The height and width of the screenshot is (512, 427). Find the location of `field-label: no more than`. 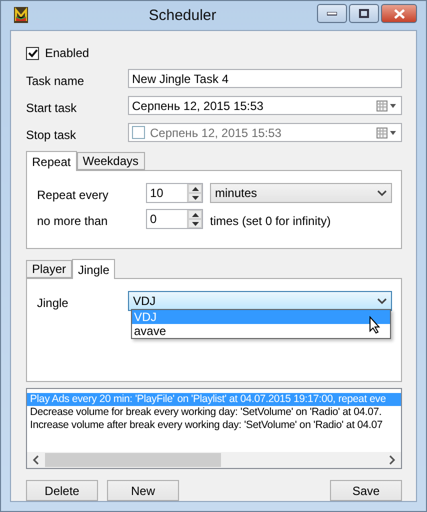

field-label: no more than is located at coordinates (73, 220).